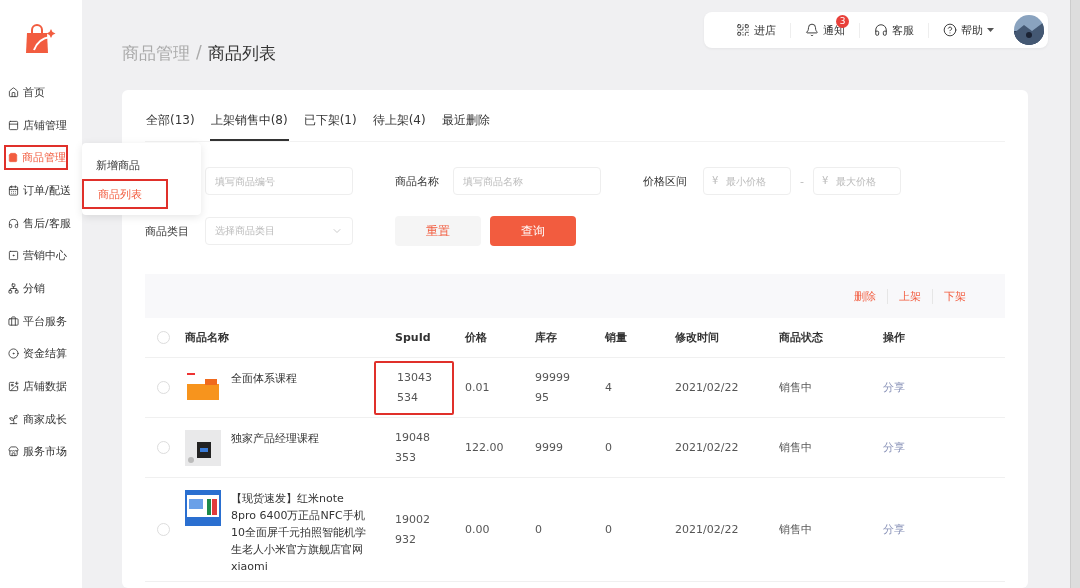 The image size is (1080, 588). What do you see at coordinates (756, 30) in the screenshot?
I see `header-button: 进店` at bounding box center [756, 30].